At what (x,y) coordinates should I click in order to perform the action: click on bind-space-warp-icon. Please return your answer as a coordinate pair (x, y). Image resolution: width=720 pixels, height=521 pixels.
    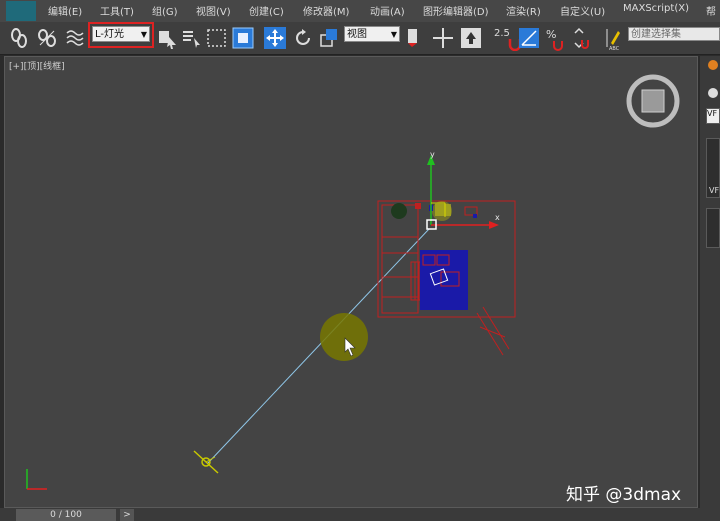
    Looking at the image, I should click on (75, 38).